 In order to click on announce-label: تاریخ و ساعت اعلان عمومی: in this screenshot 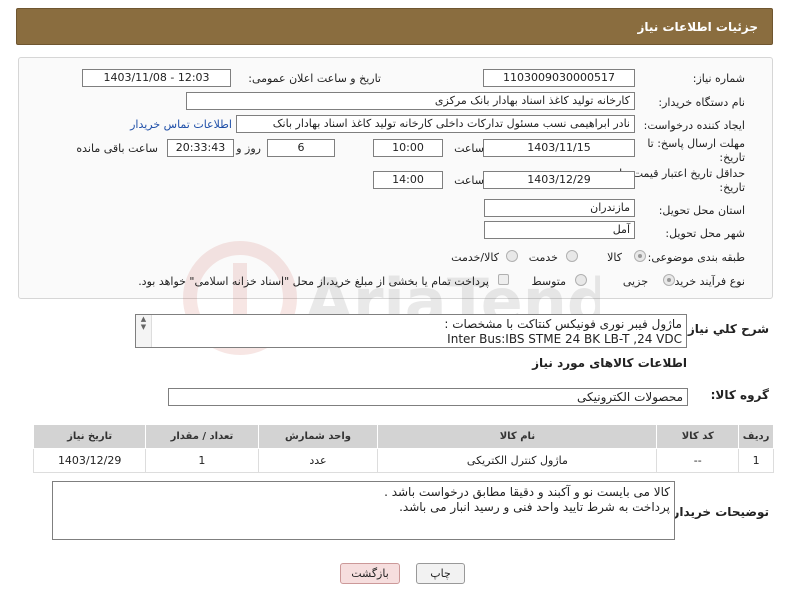, I will do `click(314, 78)`.